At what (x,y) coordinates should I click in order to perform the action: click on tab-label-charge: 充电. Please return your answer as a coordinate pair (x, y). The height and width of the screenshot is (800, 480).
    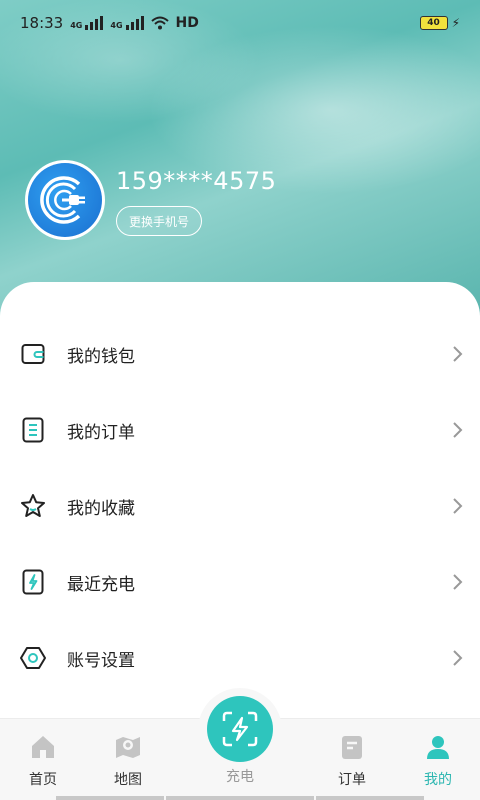
    Looking at the image, I should click on (240, 777).